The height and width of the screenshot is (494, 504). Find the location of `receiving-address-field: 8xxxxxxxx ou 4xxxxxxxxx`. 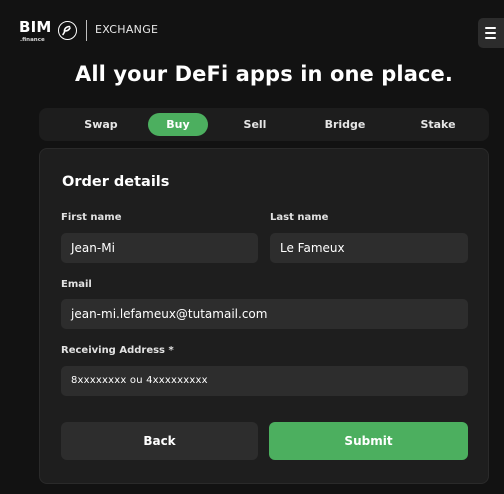

receiving-address-field: 8xxxxxxxx ou 4xxxxxxxxx is located at coordinates (264, 381).